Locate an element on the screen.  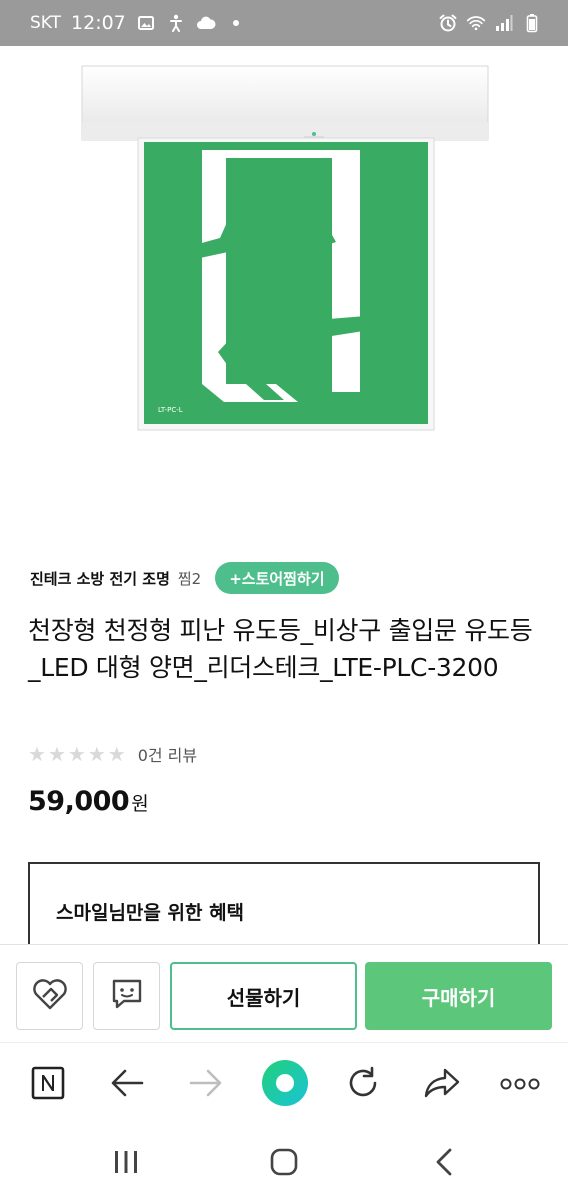
more-icon is located at coordinates (520, 1085).